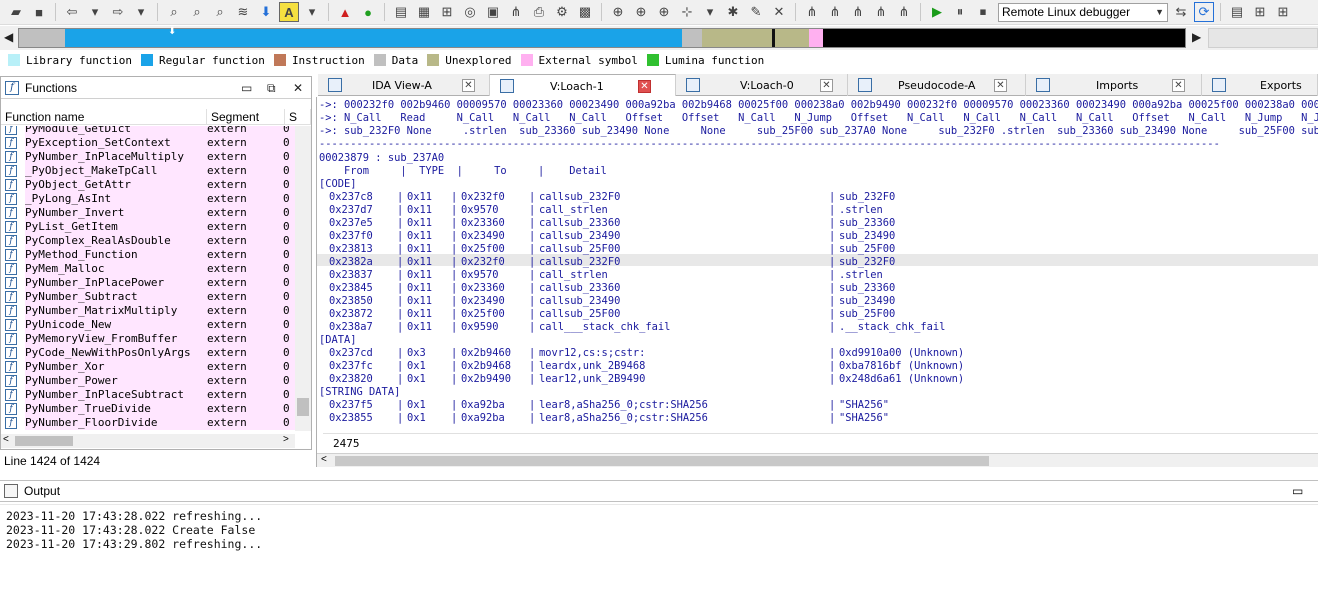 This screenshot has width=1318, height=594. I want to click on nav-scroll-right-icon: ▶, so click(1196, 37).